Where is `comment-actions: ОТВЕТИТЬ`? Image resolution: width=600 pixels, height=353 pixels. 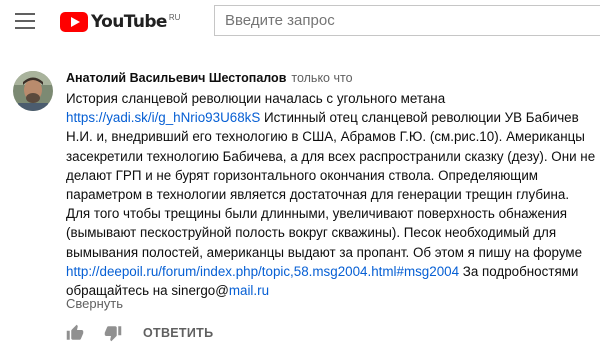 comment-actions: ОТВЕТИТЬ is located at coordinates (139, 333).